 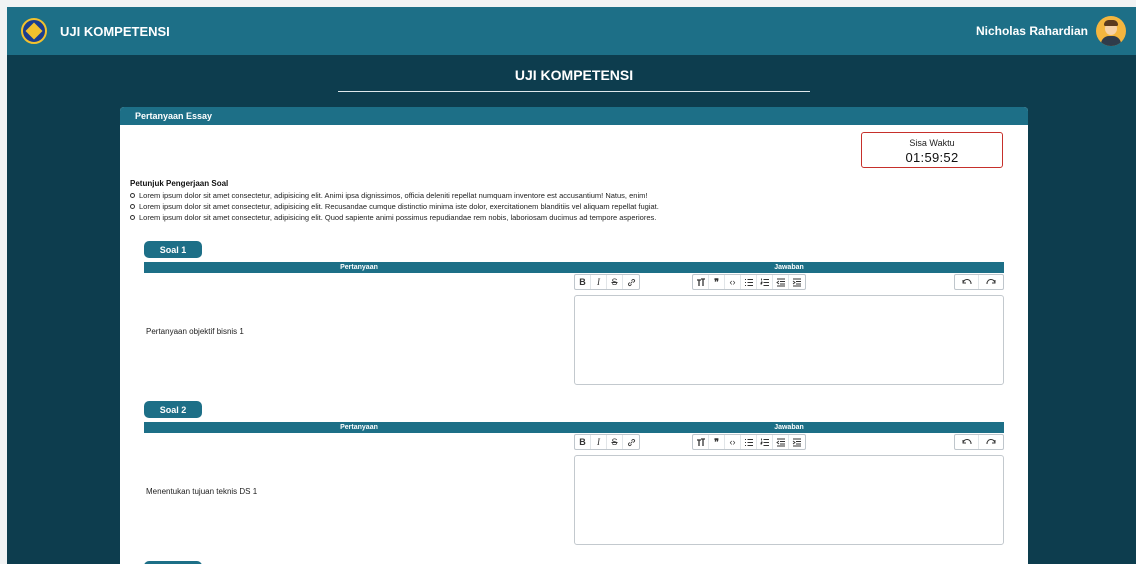 What do you see at coordinates (195, 331) in the screenshot?
I see `question-text: Pertanyaan objektif bisnis 1` at bounding box center [195, 331].